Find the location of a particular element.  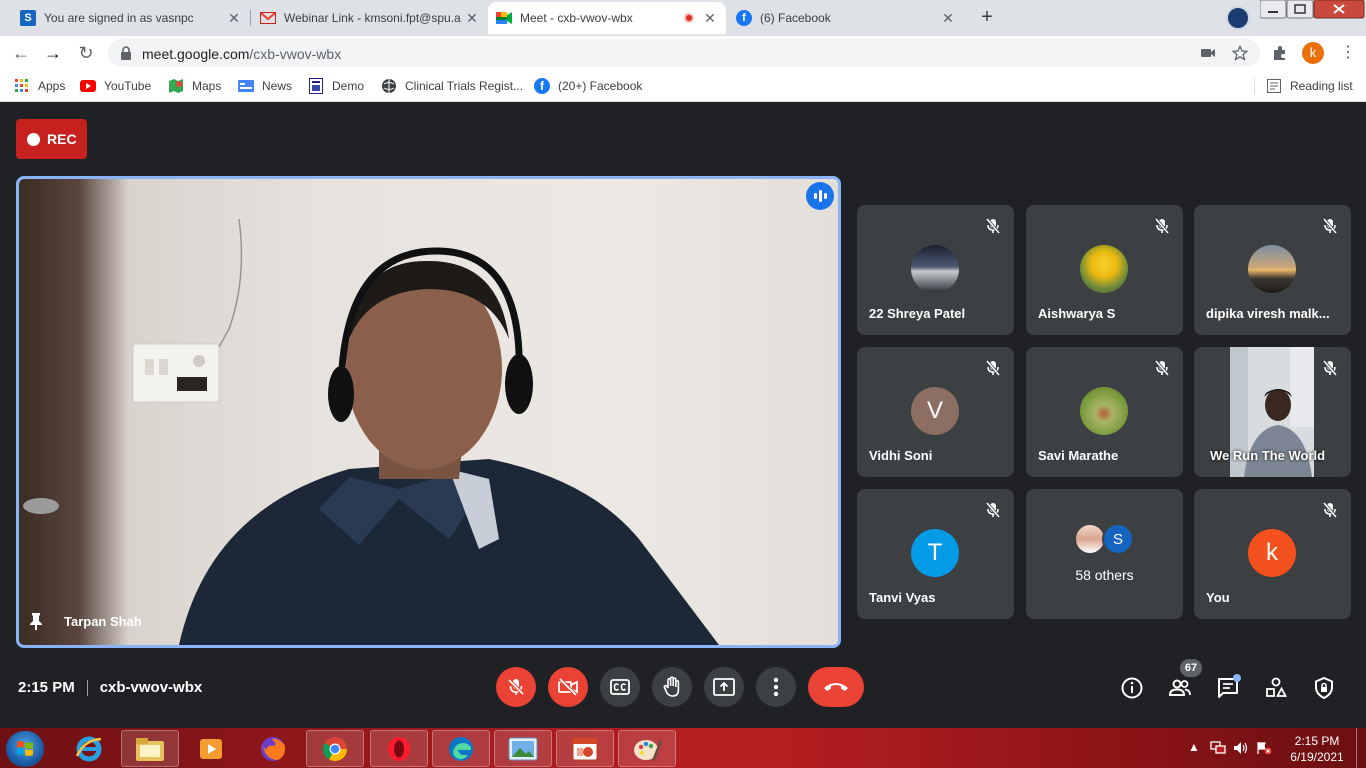

bookmark-label: (20+) Facebook is located at coordinates (600, 86).